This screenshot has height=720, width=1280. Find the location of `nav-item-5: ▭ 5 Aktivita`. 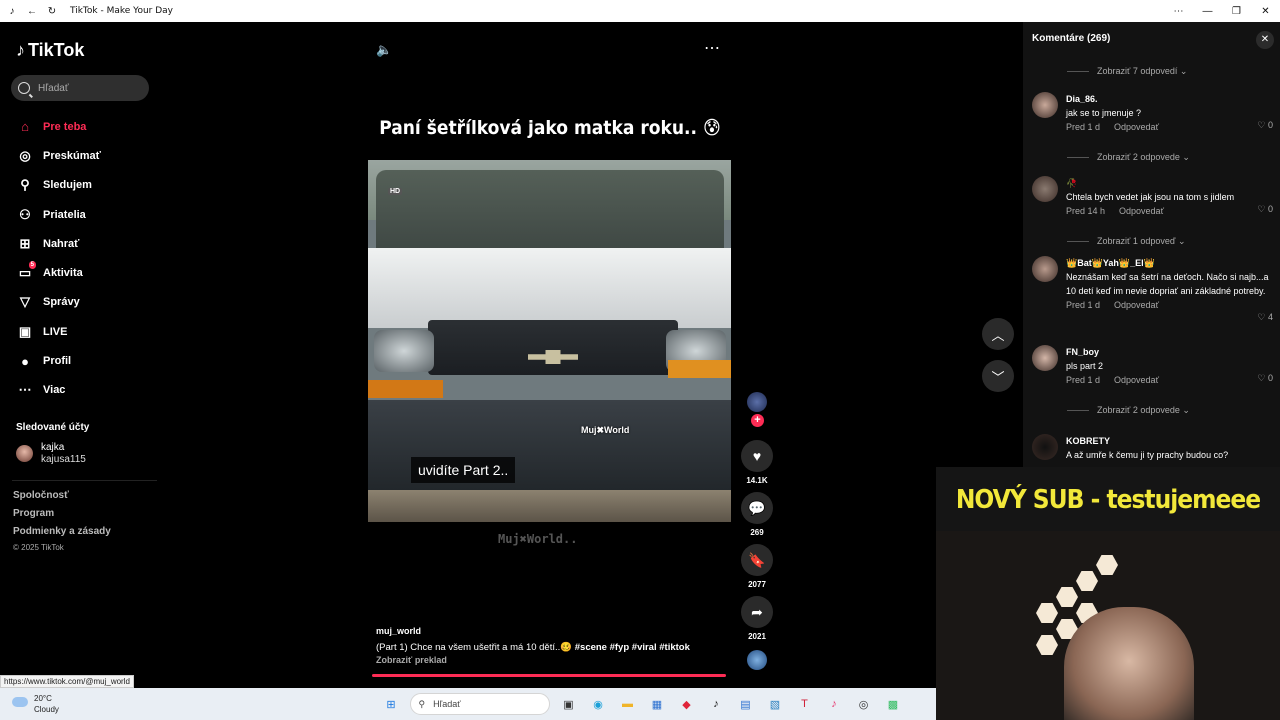

nav-item-5: ▭ 5 Aktivita is located at coordinates (84, 272).